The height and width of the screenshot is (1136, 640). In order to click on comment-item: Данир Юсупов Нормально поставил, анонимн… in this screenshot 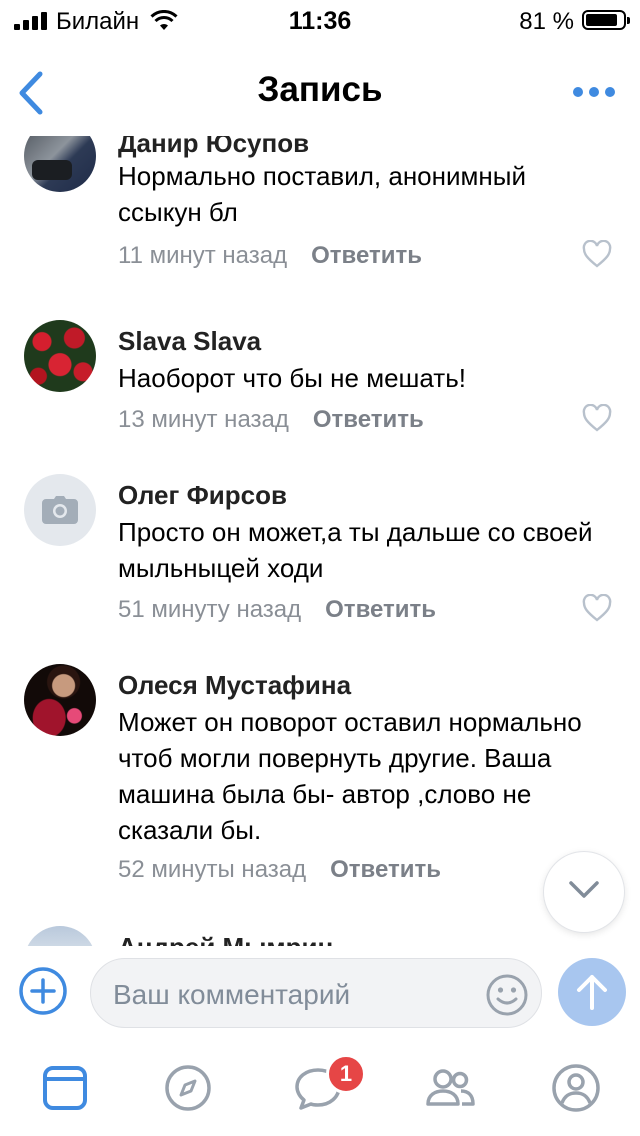, I will do `click(320, 211)`.